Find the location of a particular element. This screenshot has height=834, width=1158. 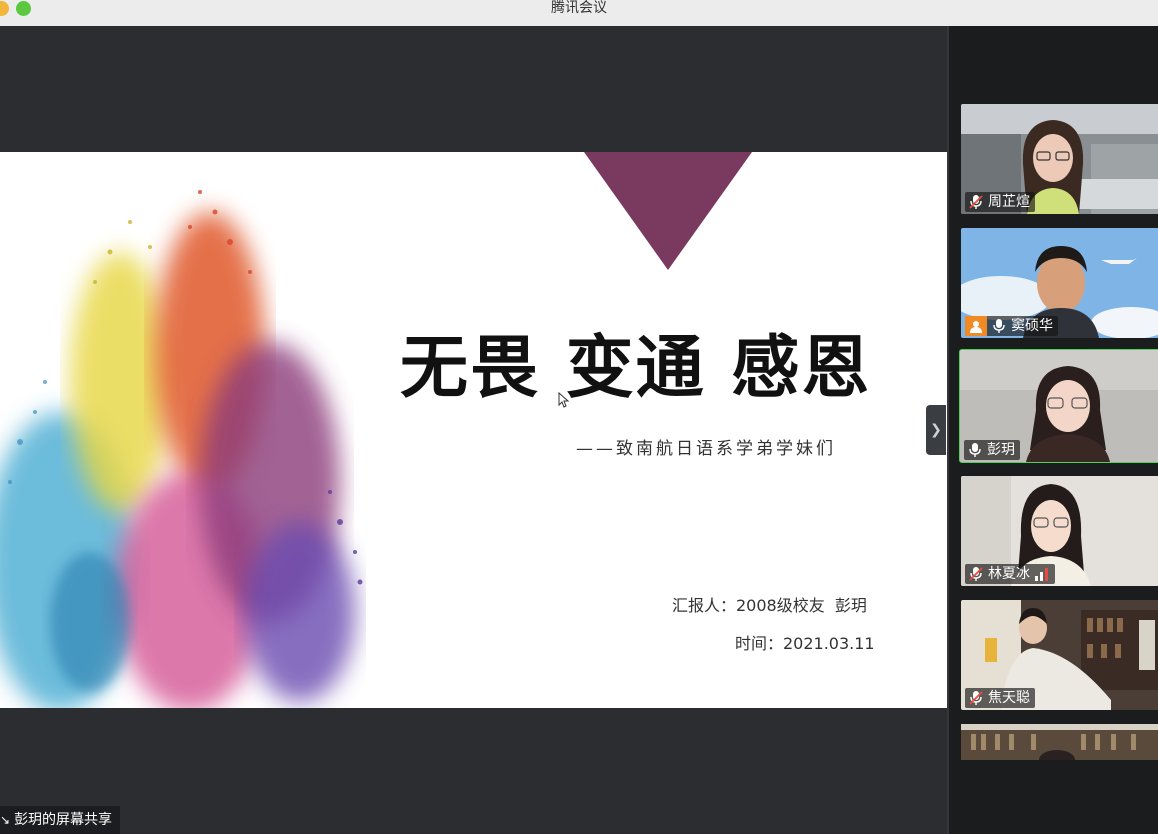

participant-name-tag: 焦天聪 is located at coordinates (1000, 698).